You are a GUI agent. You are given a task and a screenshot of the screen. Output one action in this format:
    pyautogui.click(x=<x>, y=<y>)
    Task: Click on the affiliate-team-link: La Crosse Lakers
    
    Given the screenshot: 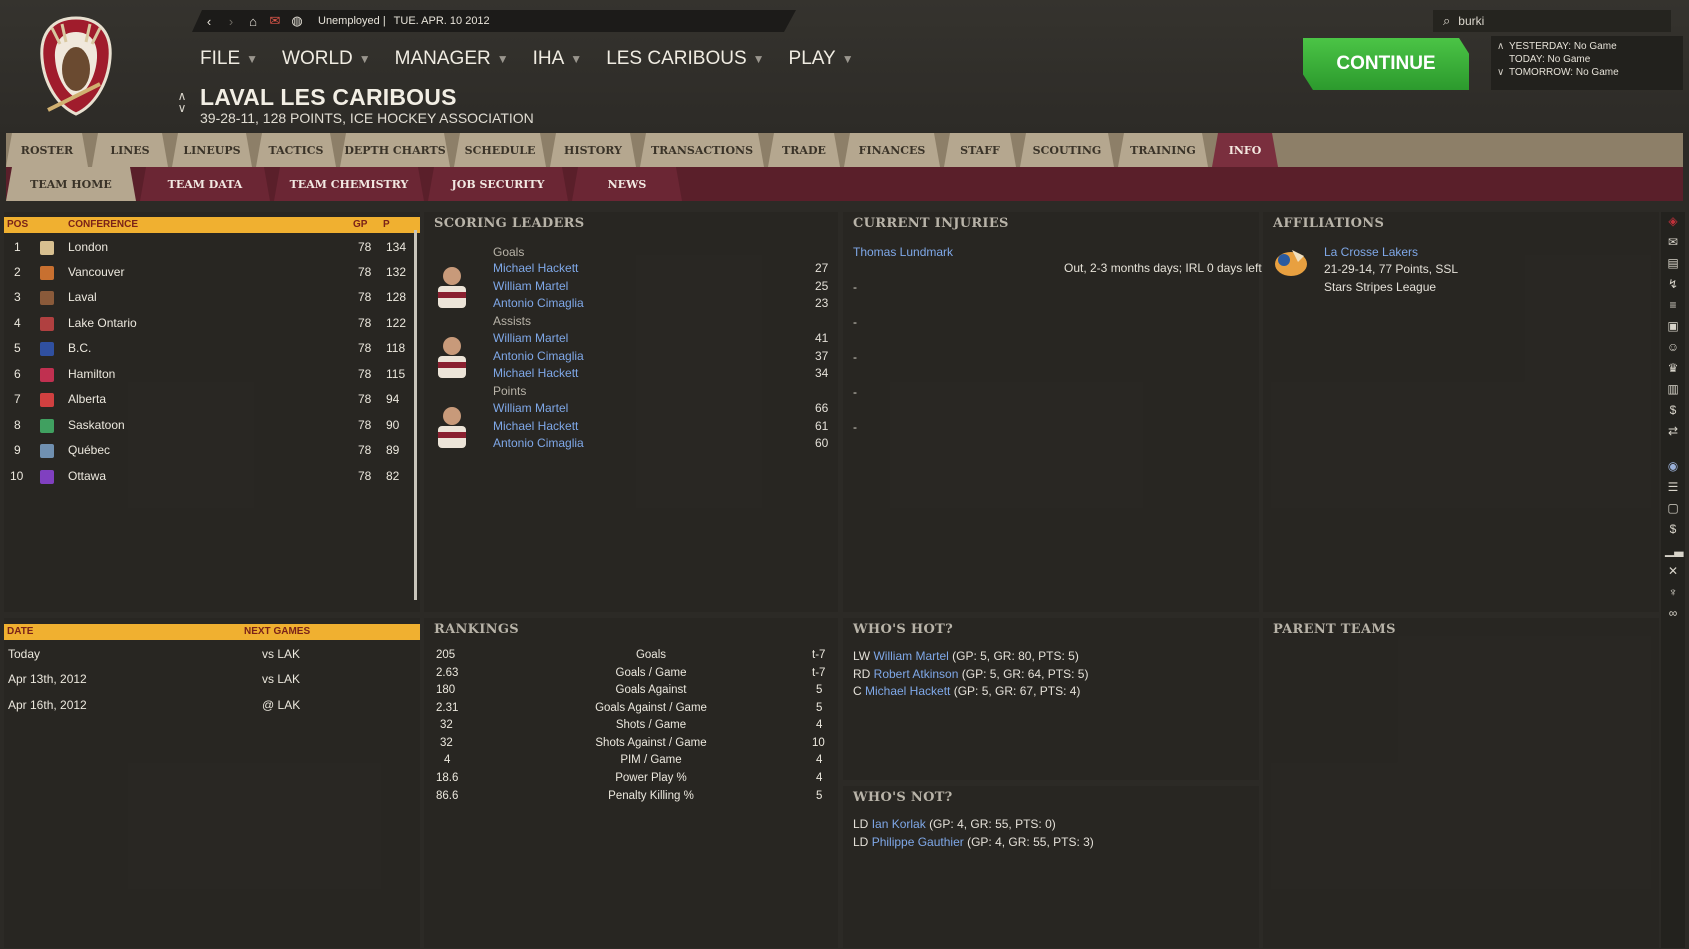 What is the action you would take?
    pyautogui.click(x=1371, y=252)
    